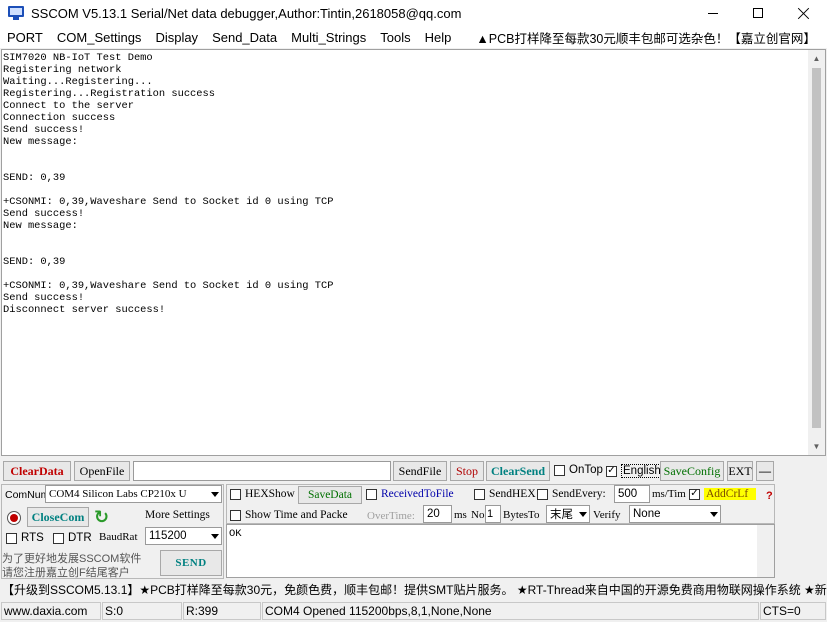  I want to click on port-status-icon, so click(14, 518).